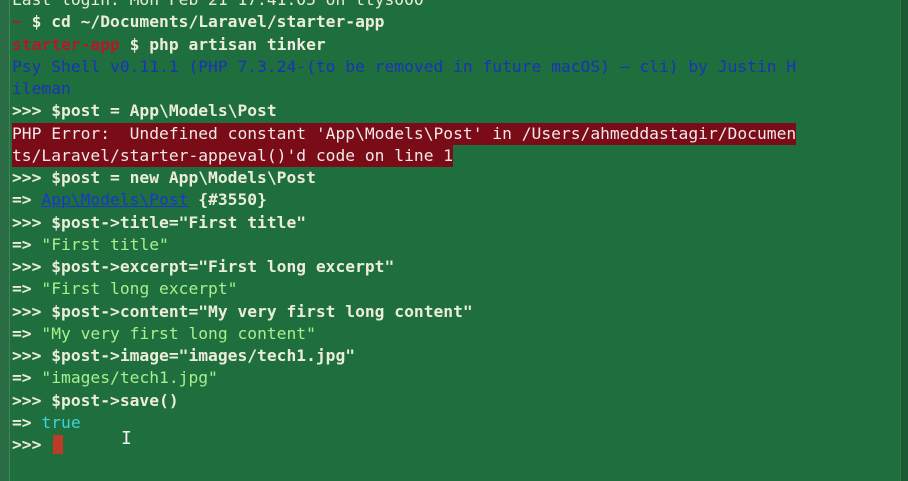 The width and height of the screenshot is (908, 481). I want to click on terminal-line: ileman, so click(456, 89).